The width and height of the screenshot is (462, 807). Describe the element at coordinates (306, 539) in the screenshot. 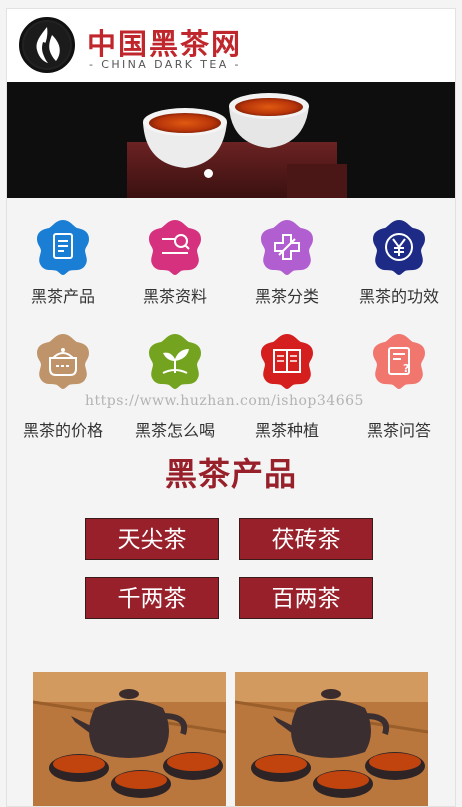

I see `product-button-fuzhuan: 茯砖茶` at that location.